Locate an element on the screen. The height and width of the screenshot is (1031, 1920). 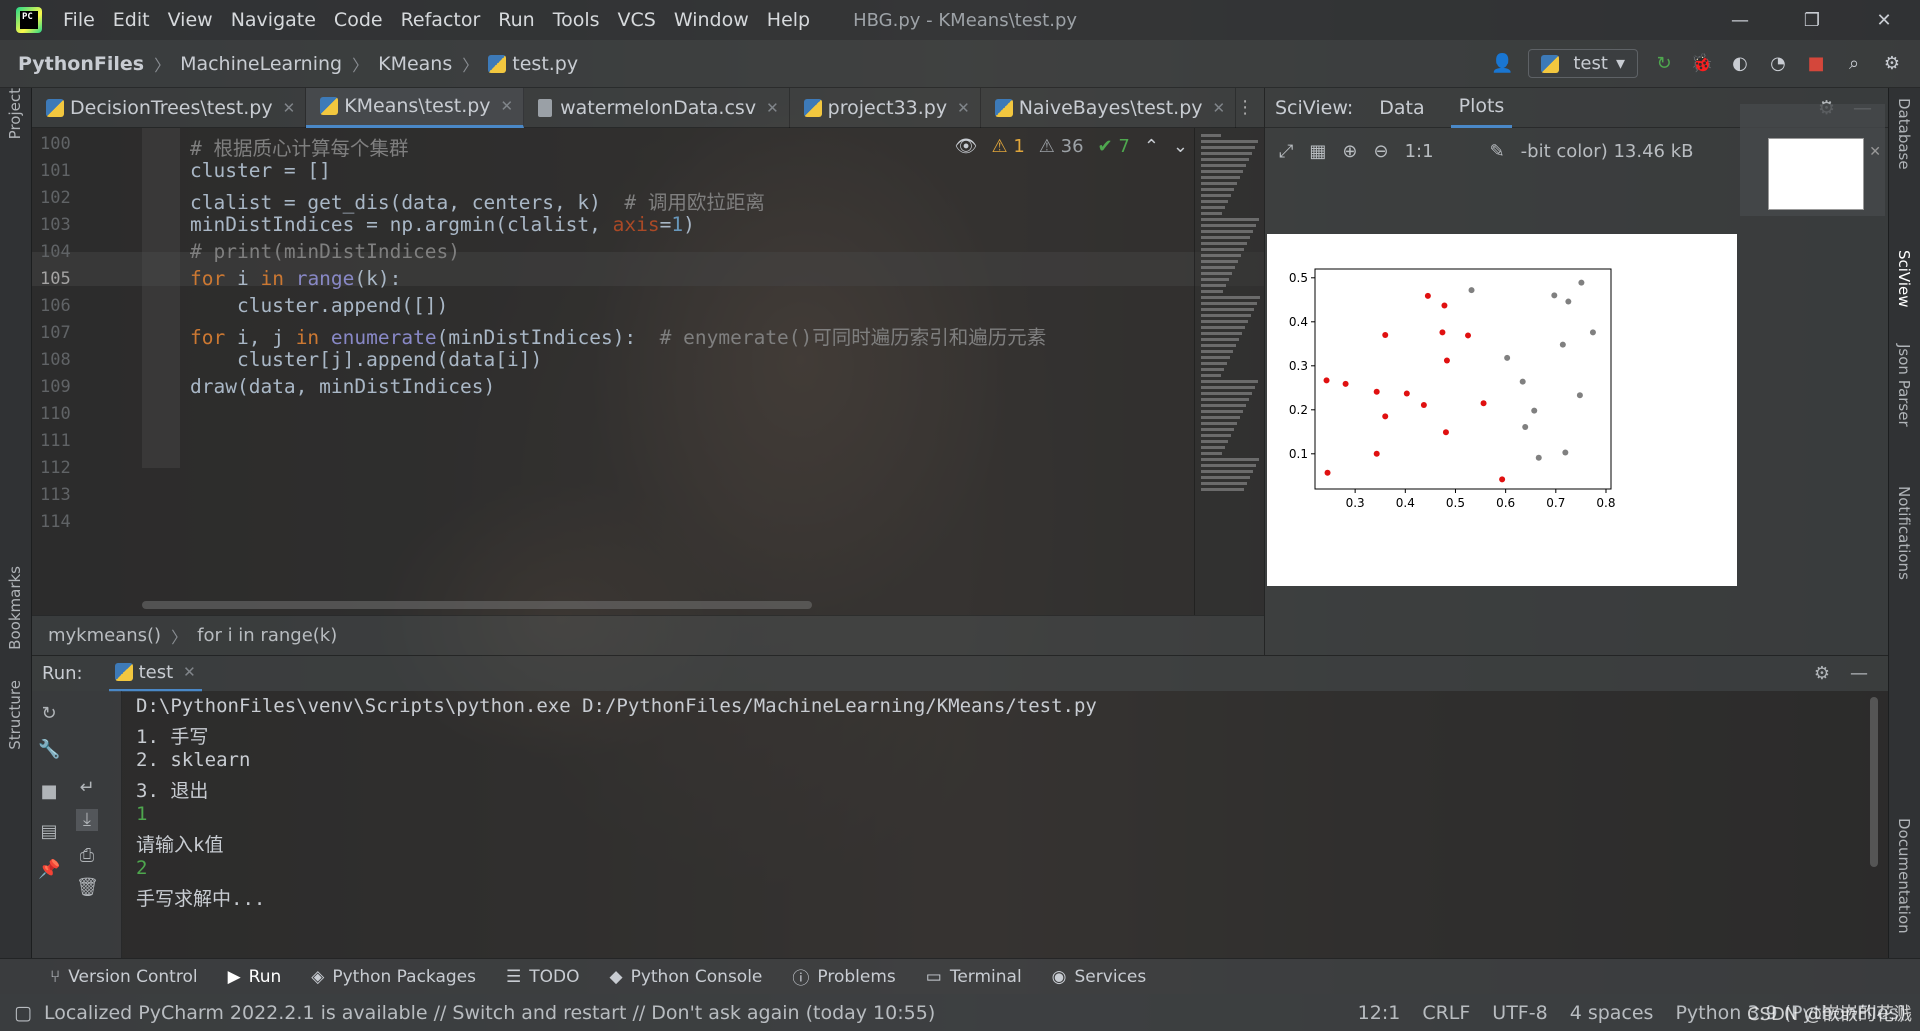
close-button: ✕ is located at coordinates (1884, 20).